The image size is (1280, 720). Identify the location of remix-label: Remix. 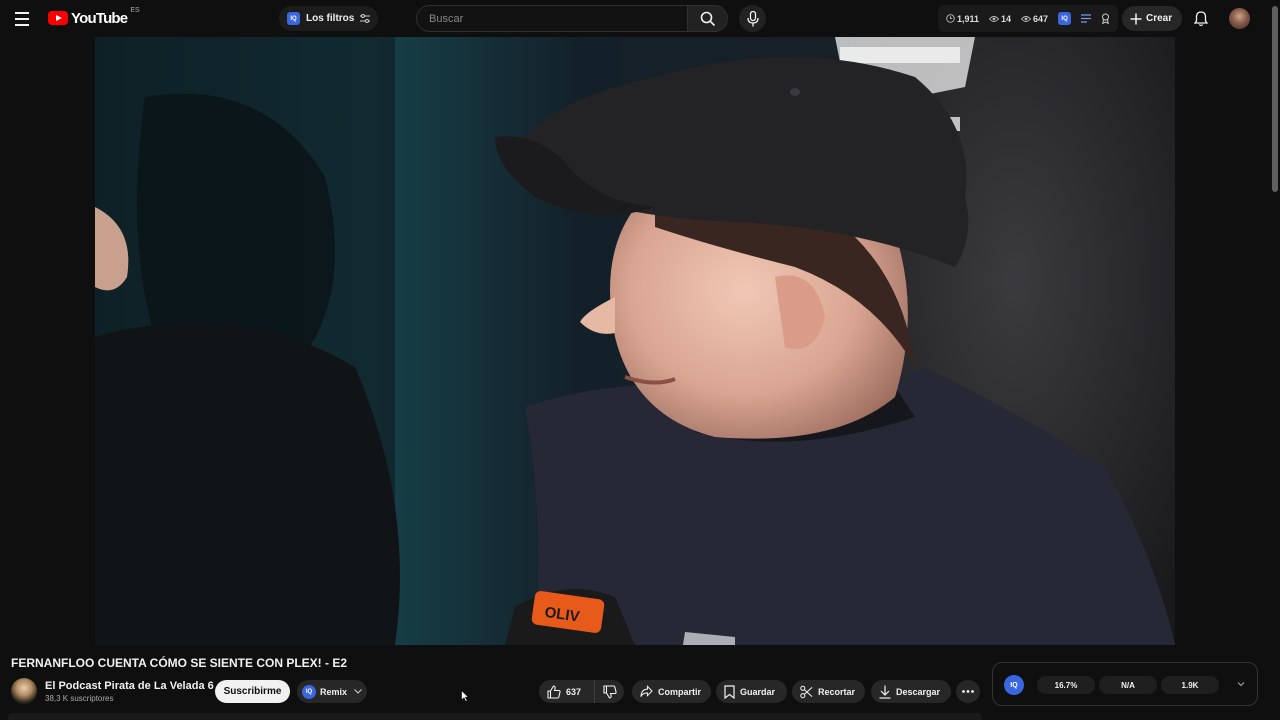
(334, 691).